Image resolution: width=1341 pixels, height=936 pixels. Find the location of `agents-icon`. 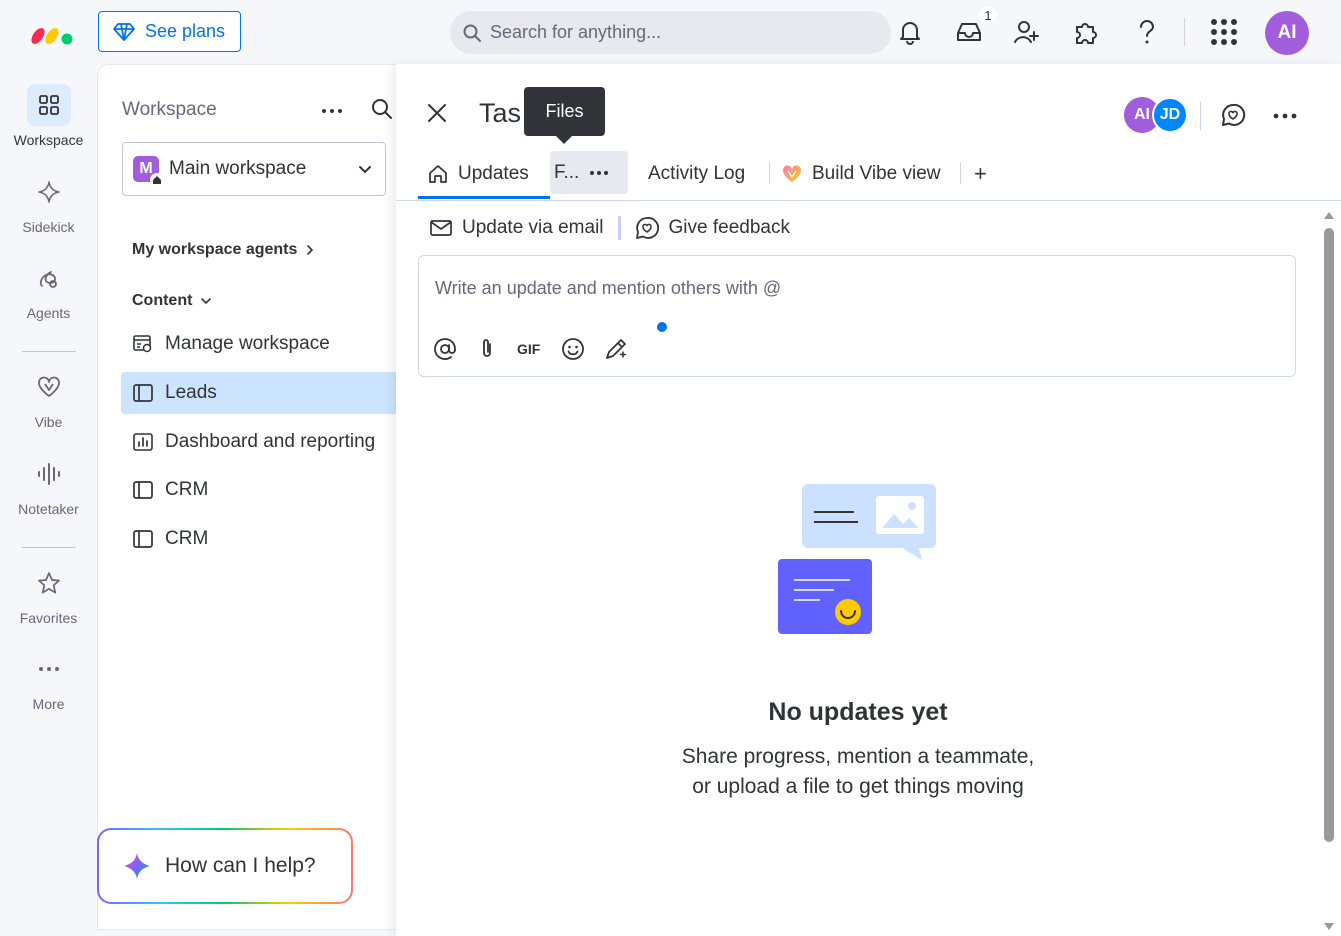

agents-icon is located at coordinates (49, 278).